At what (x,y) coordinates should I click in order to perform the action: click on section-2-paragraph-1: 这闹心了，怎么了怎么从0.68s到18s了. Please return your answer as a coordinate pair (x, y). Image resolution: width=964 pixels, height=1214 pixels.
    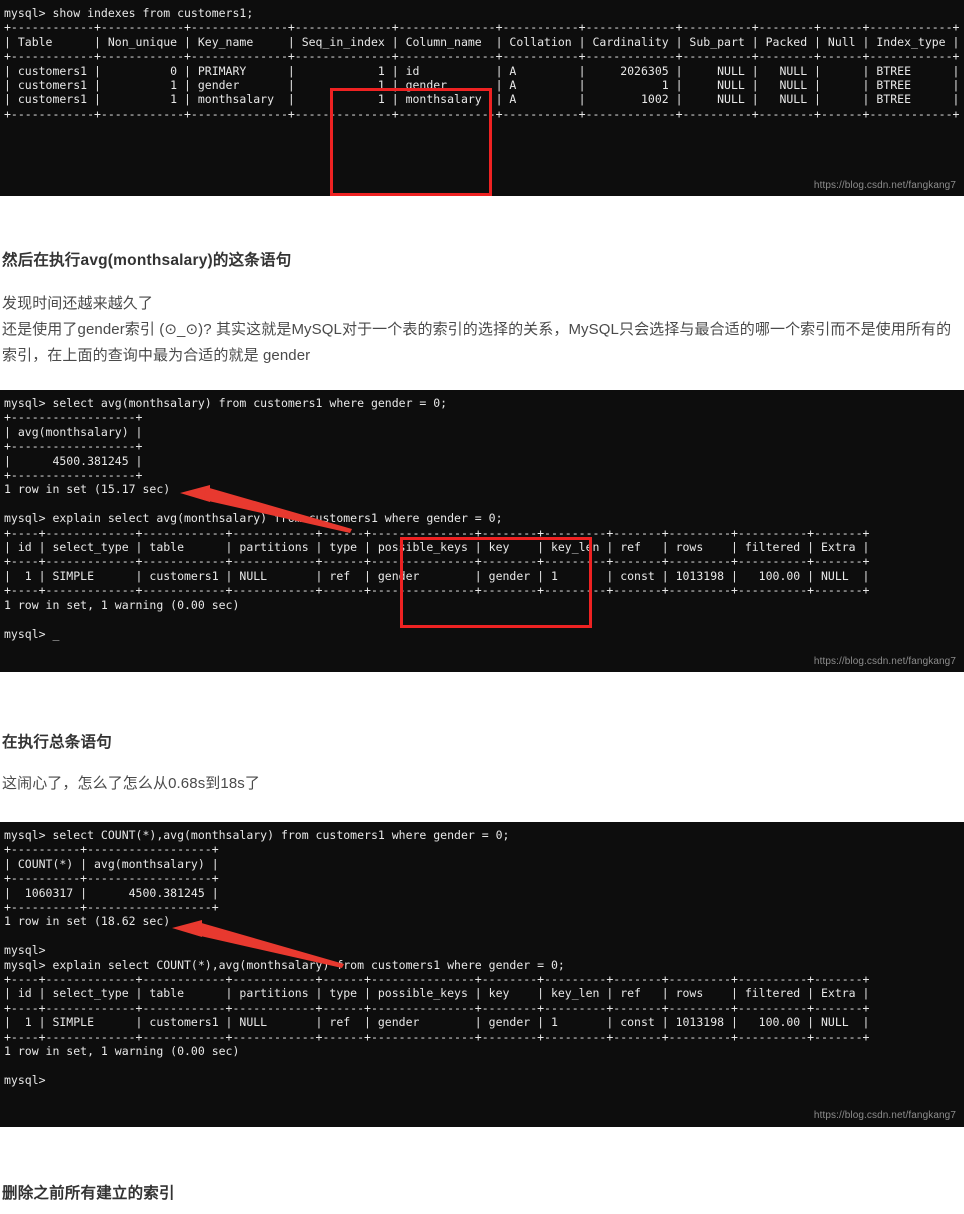
    Looking at the image, I should click on (131, 783).